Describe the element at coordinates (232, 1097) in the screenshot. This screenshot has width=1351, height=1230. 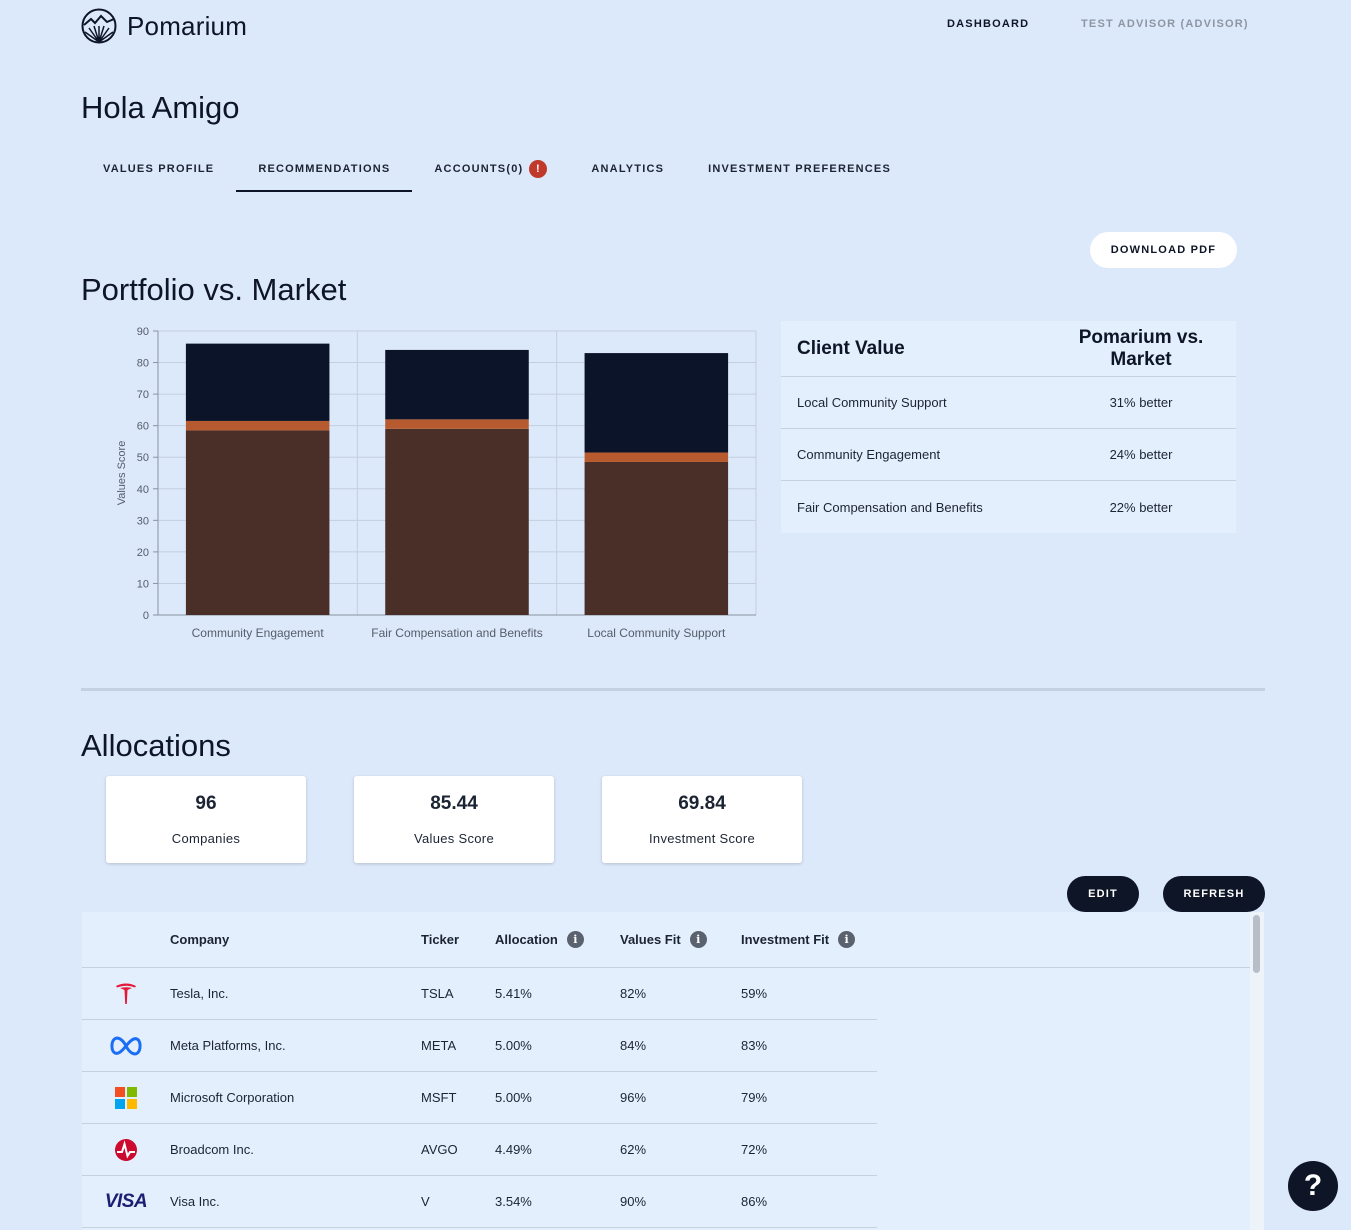
I see `company-name: Microsoft Corporation` at that location.